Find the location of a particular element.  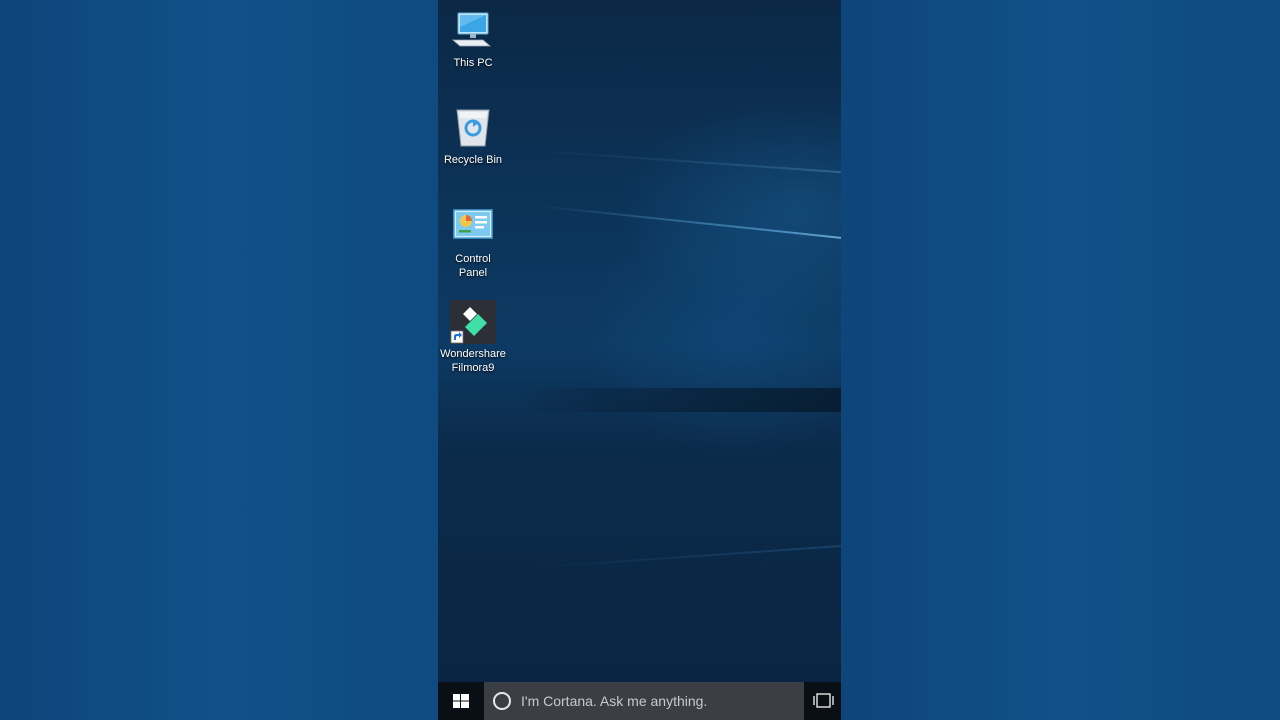

wallpaper-shadow-band is located at coordinates (679, 400).